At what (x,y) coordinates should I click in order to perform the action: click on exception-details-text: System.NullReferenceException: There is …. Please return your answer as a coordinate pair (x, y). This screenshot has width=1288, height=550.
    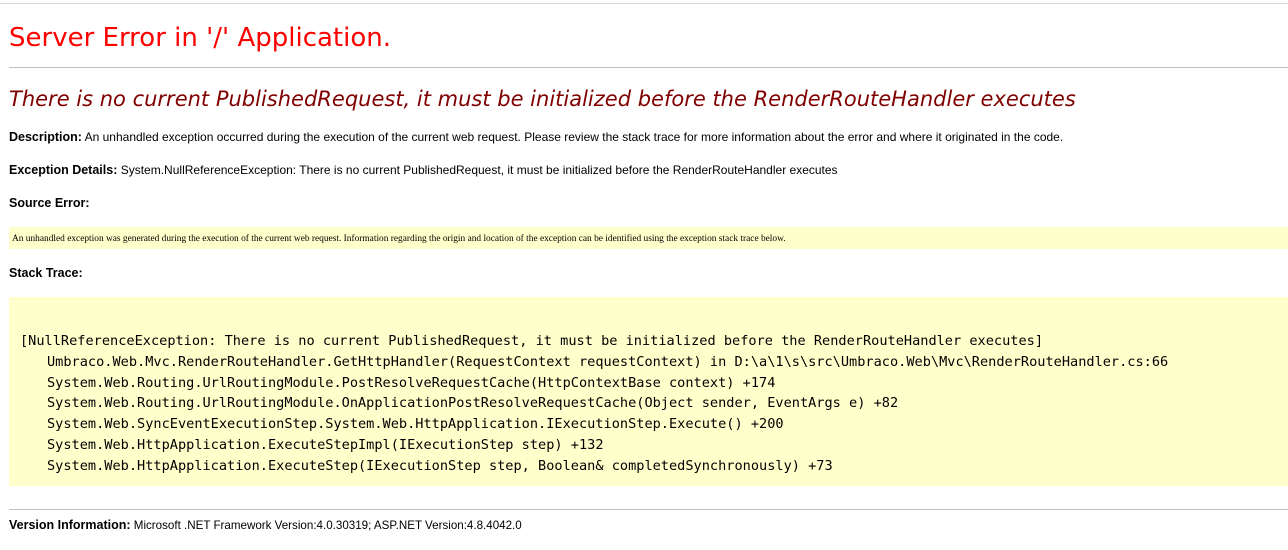
    Looking at the image, I should click on (479, 170).